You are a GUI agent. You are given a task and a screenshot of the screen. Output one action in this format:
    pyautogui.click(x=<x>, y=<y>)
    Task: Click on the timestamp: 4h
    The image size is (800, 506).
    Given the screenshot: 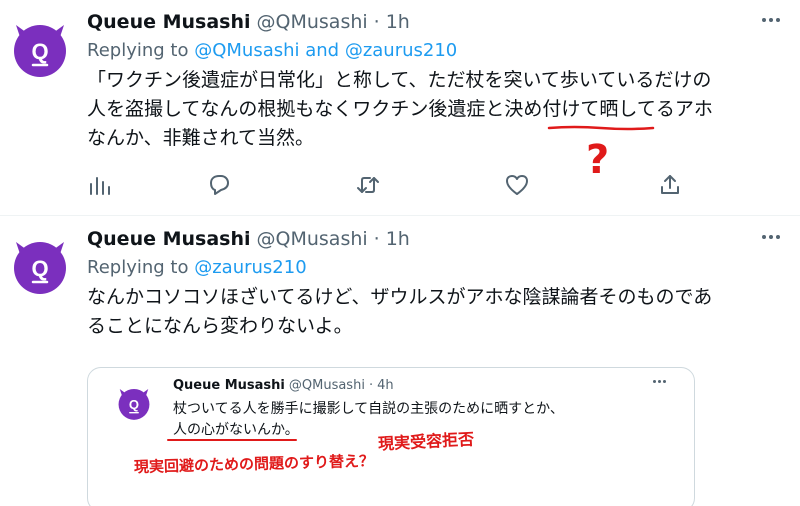 What is the action you would take?
    pyautogui.click(x=385, y=385)
    